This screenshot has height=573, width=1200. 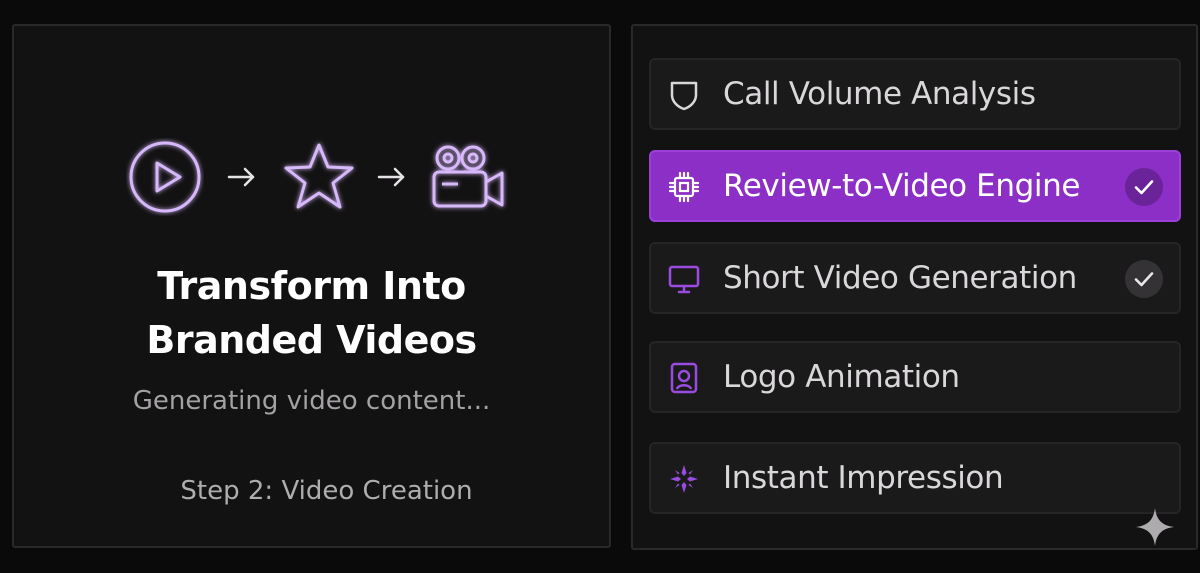 What do you see at coordinates (319, 177) in the screenshot?
I see `star-icon` at bounding box center [319, 177].